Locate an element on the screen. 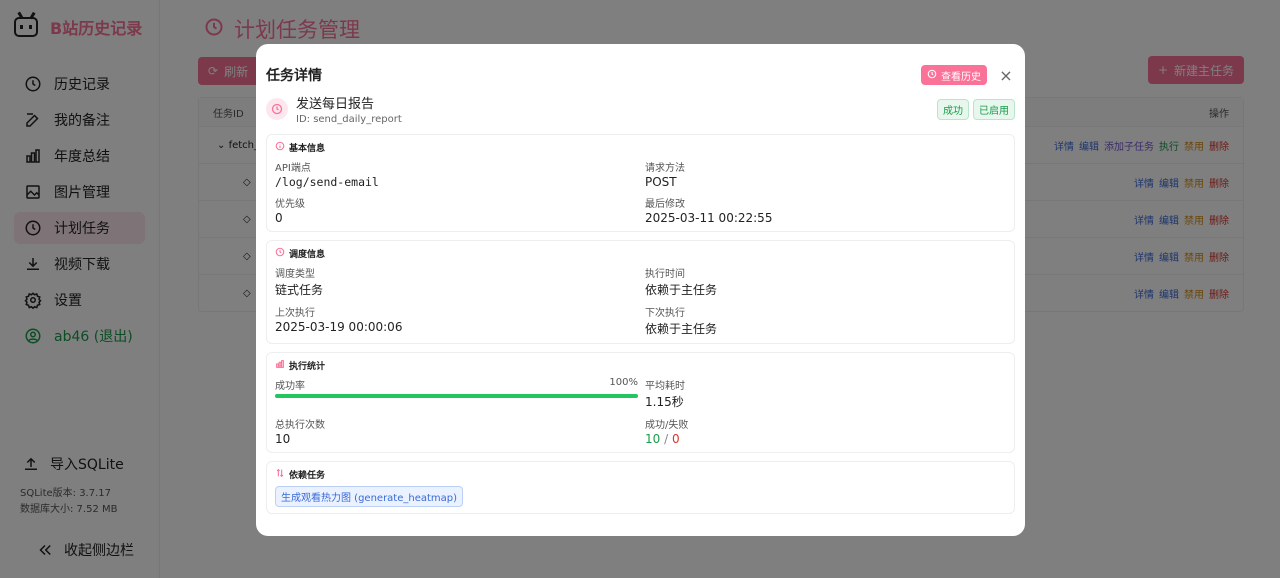 Image resolution: width=1280 pixels, height=578 pixels. dependency-list: 生成观看热力图 (generate_heatmap) is located at coordinates (640, 493).